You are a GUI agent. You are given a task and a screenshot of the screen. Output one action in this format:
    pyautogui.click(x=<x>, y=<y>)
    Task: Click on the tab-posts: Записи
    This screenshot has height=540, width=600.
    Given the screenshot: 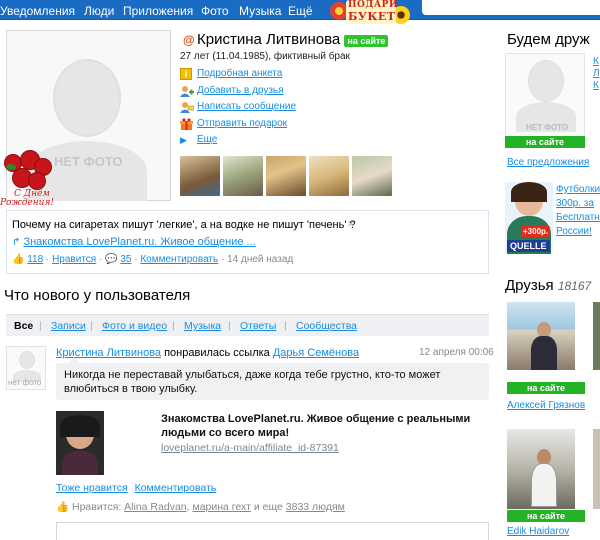 What is the action you would take?
    pyautogui.click(x=68, y=326)
    